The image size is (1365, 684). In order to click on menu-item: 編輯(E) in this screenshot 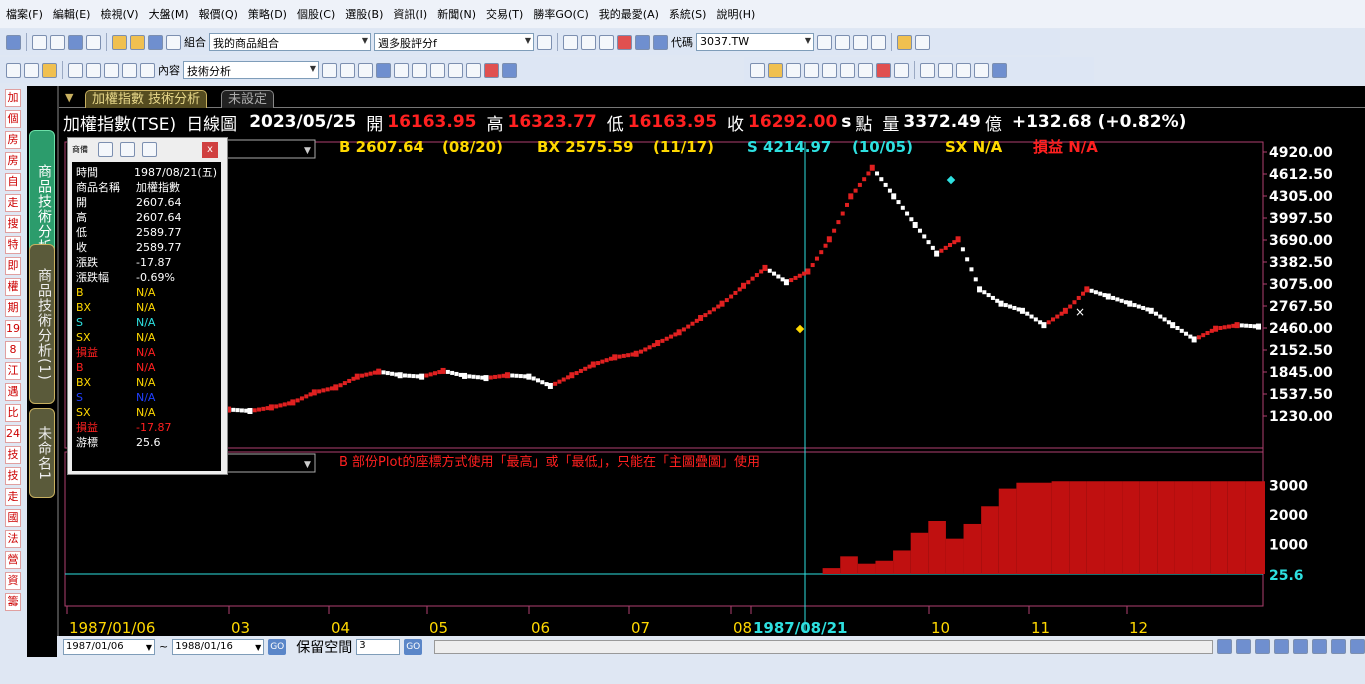, I will do `click(72, 14)`.